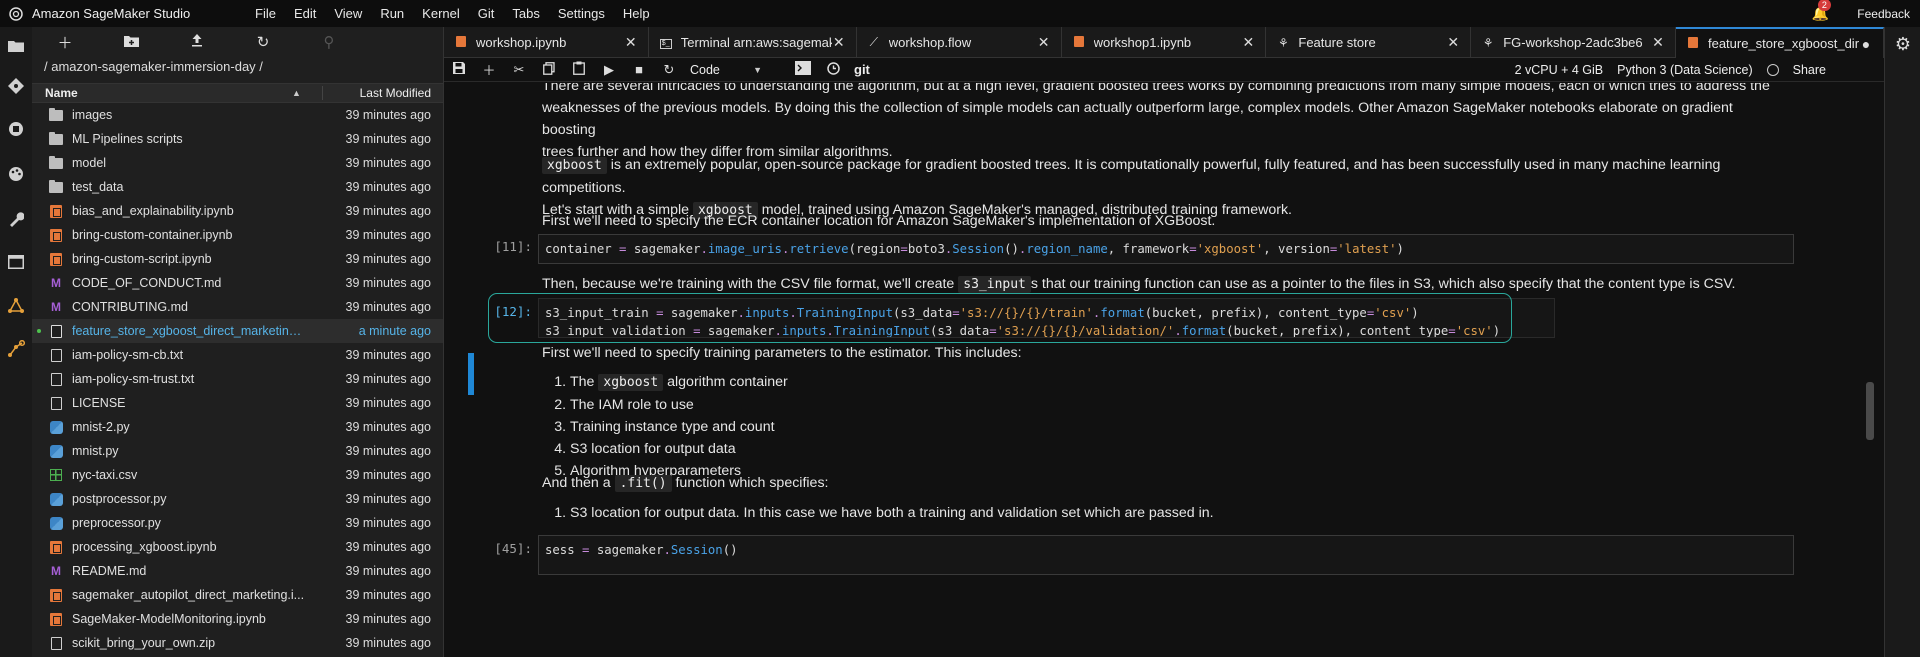 The image size is (1920, 657). I want to click on file-row: iam-policy-sm-trust.txt 39 minutes ago, so click(237, 379).